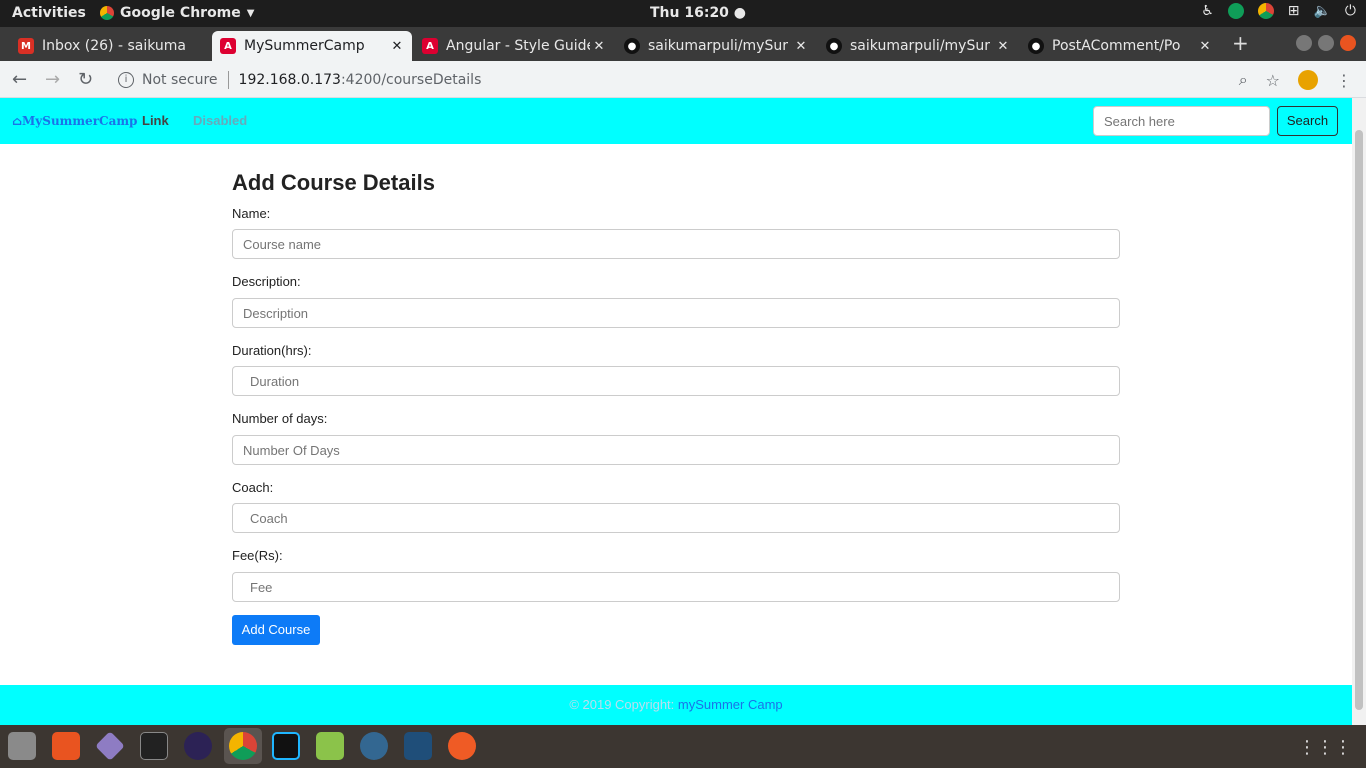 Image resolution: width=1366 pixels, height=768 pixels. What do you see at coordinates (374, 746) in the screenshot?
I see `postgres-icon` at bounding box center [374, 746].